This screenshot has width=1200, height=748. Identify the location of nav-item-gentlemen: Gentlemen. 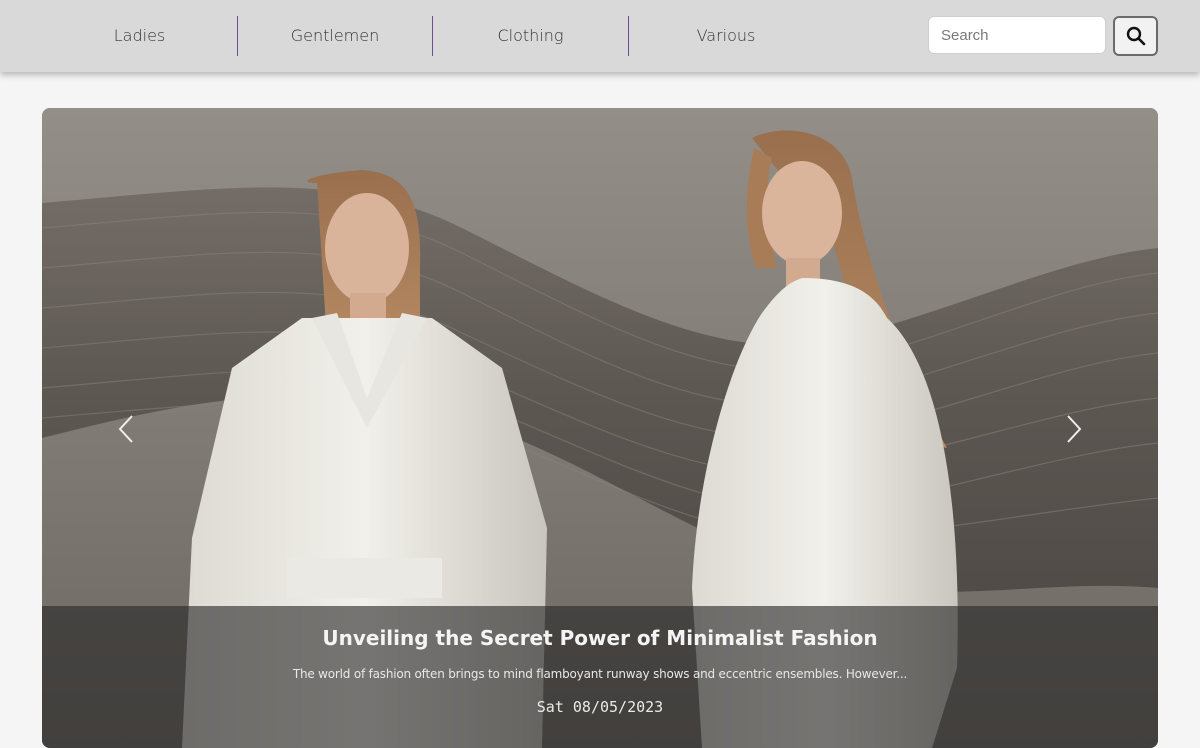
(335, 36).